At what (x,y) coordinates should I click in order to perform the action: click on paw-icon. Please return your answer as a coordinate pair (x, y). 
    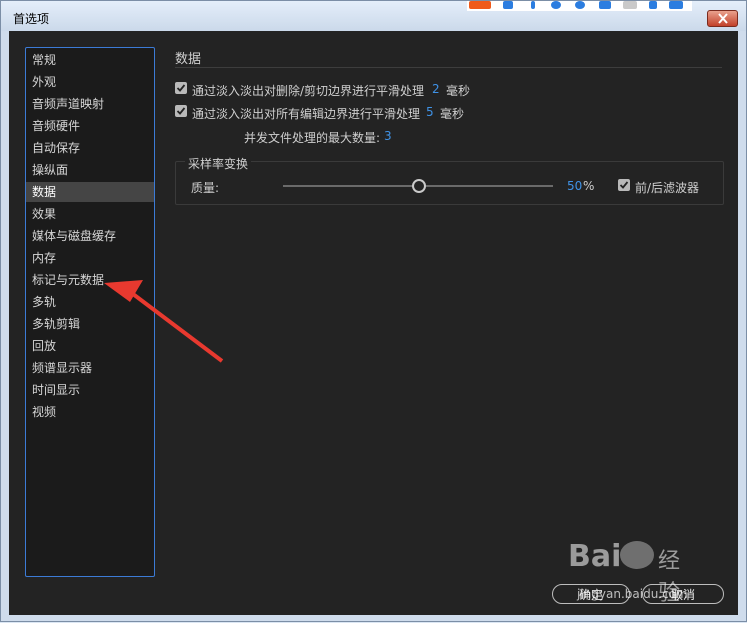
    Looking at the image, I should click on (637, 555).